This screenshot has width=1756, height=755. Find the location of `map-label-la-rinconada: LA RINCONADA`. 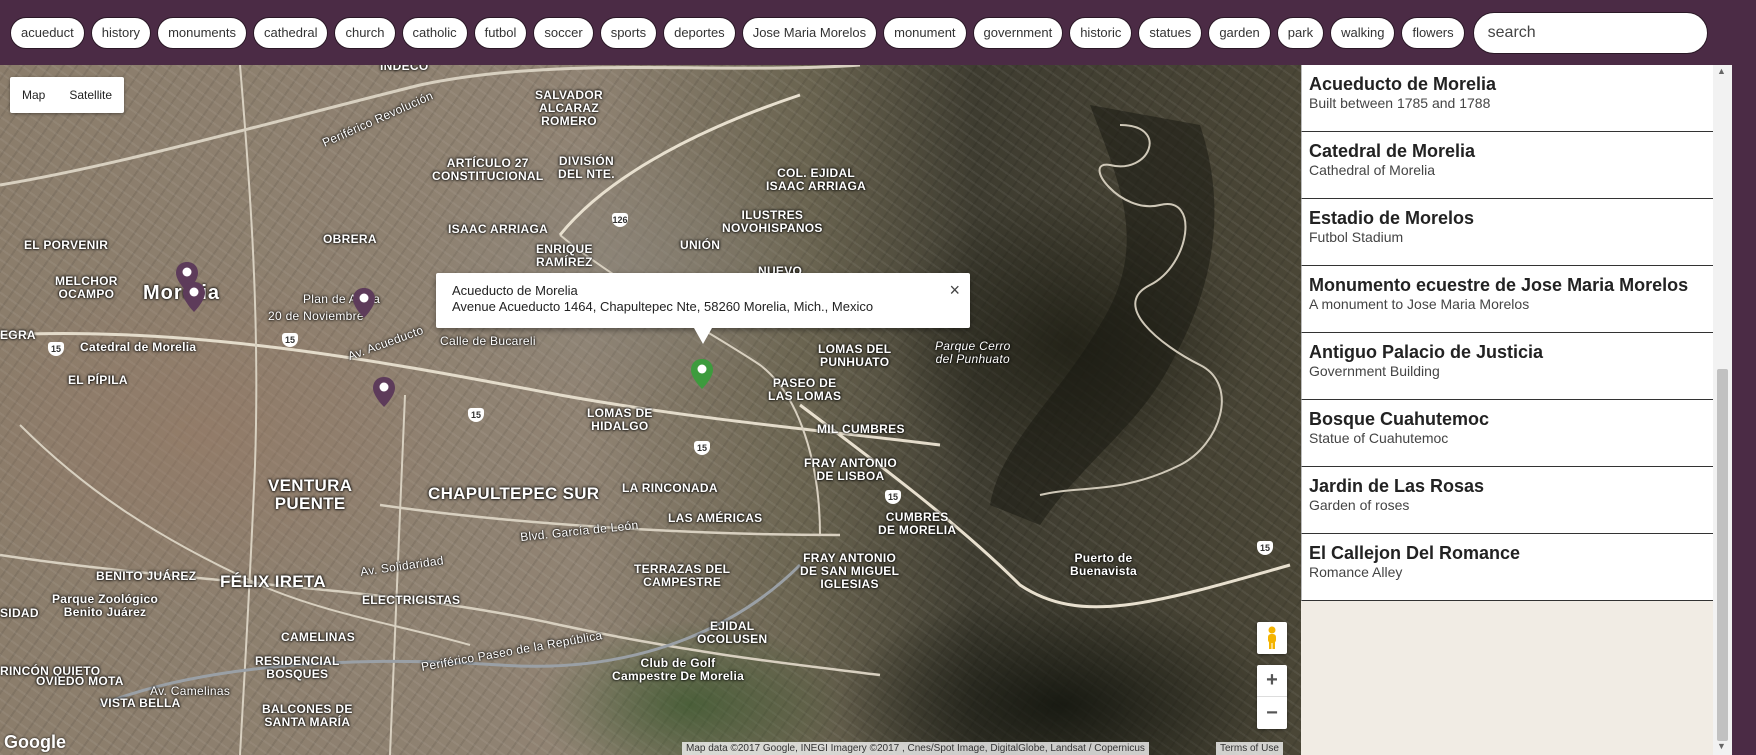

map-label-la-rinconada: LA RINCONADA is located at coordinates (670, 488).